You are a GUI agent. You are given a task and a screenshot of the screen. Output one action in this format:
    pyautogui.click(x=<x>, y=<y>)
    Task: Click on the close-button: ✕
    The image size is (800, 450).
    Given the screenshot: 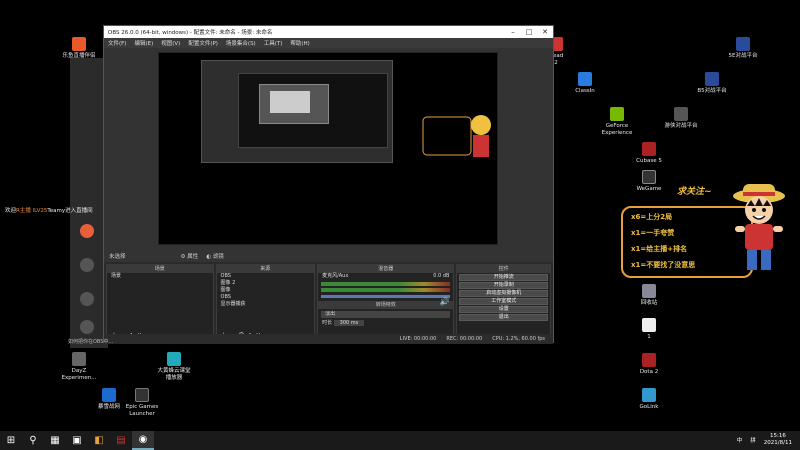 What is the action you would take?
    pyautogui.click(x=545, y=32)
    